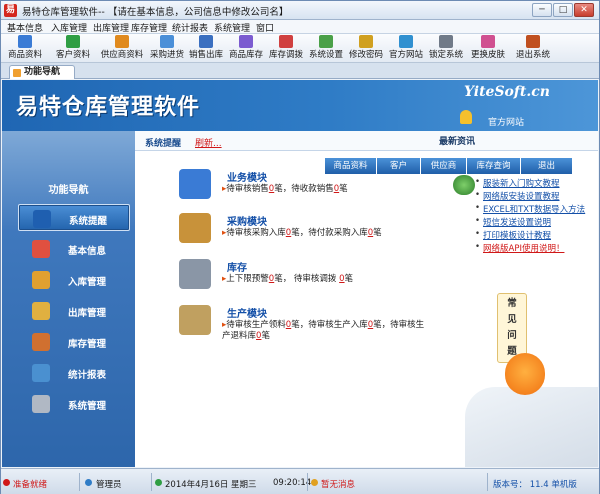 This screenshot has height=494, width=600. I want to click on news-item-link: 打印模板设计教程, so click(536, 235).